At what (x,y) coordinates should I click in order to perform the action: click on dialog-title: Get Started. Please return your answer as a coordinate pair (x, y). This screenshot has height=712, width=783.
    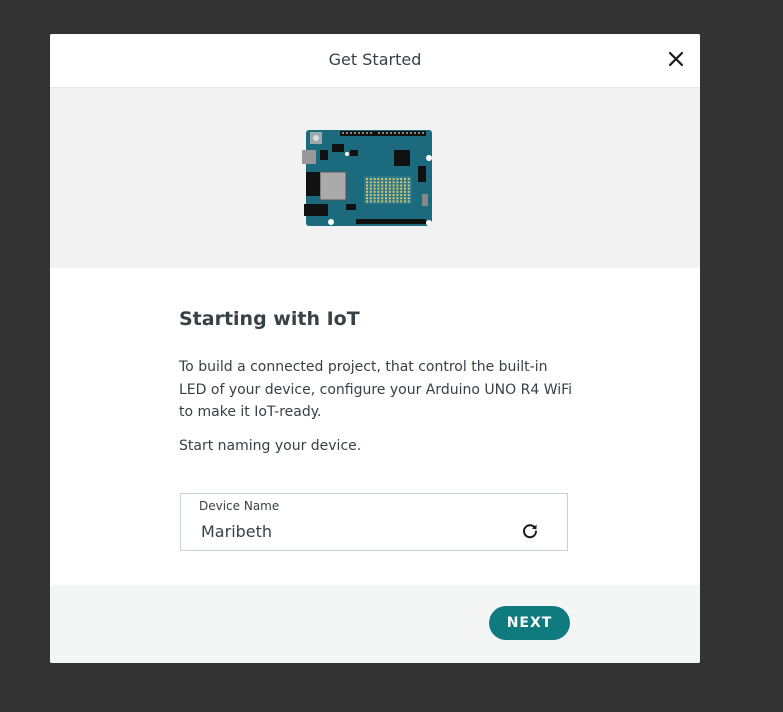
    Looking at the image, I should click on (375, 59).